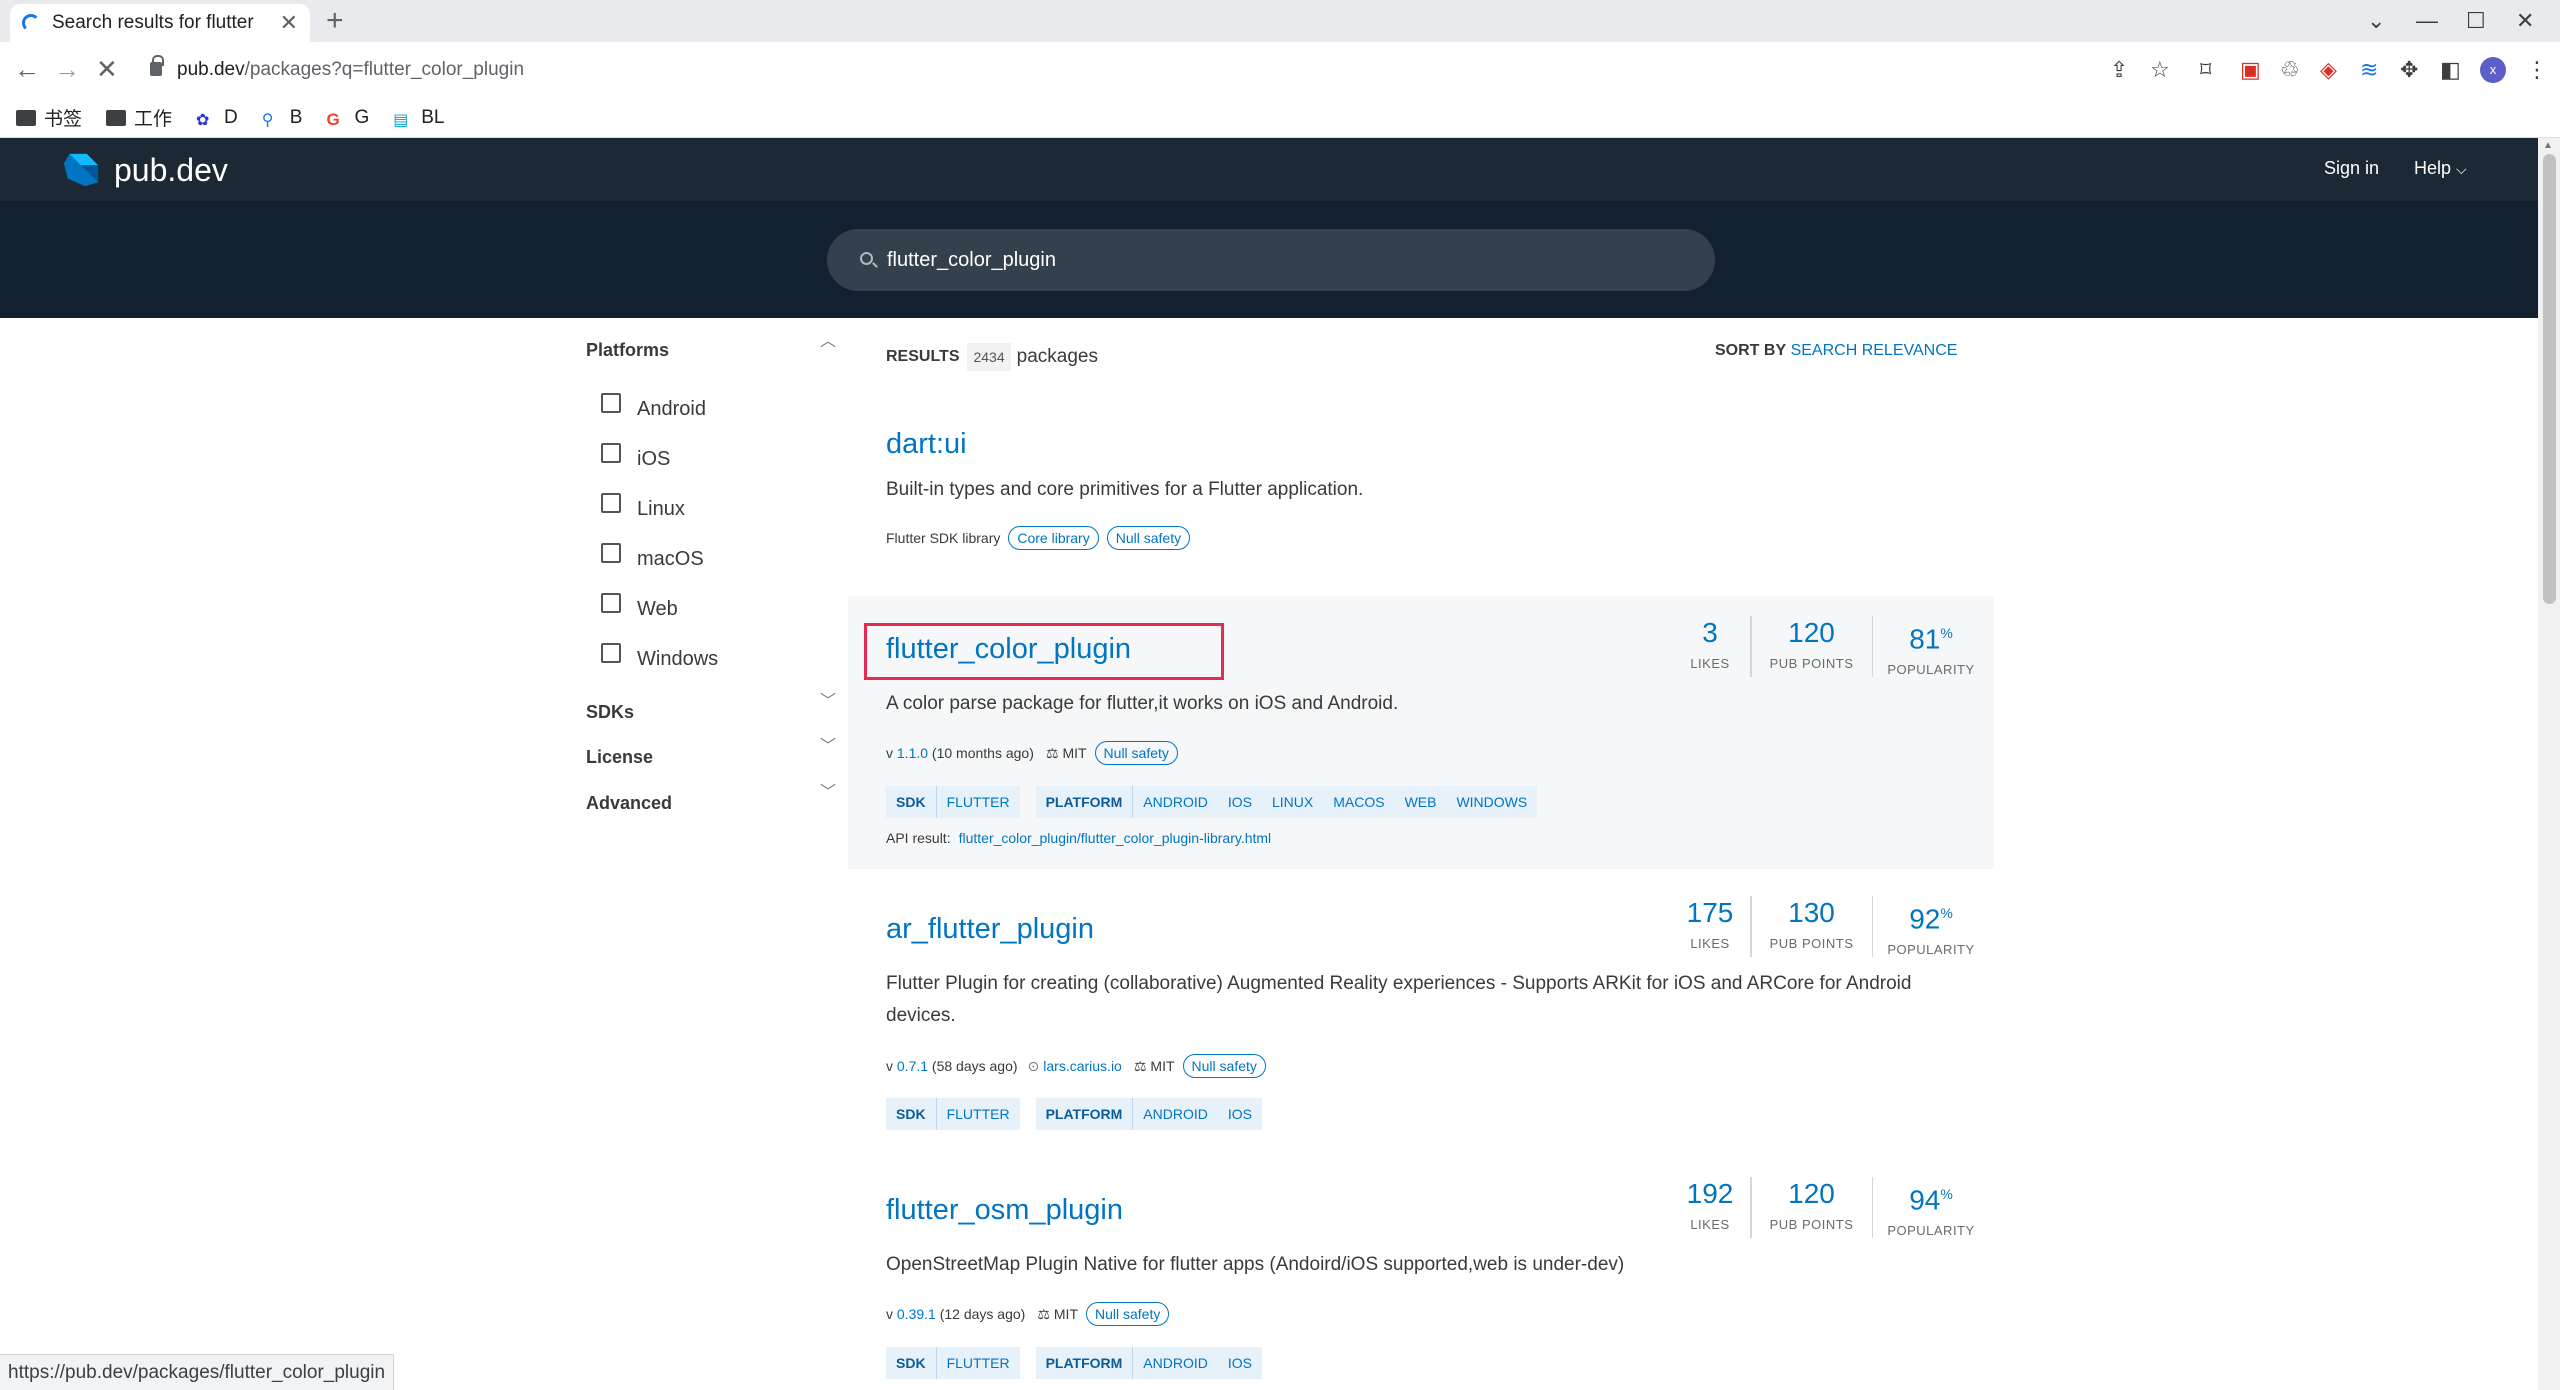  I want to click on dart-logo-icon, so click(81, 170).